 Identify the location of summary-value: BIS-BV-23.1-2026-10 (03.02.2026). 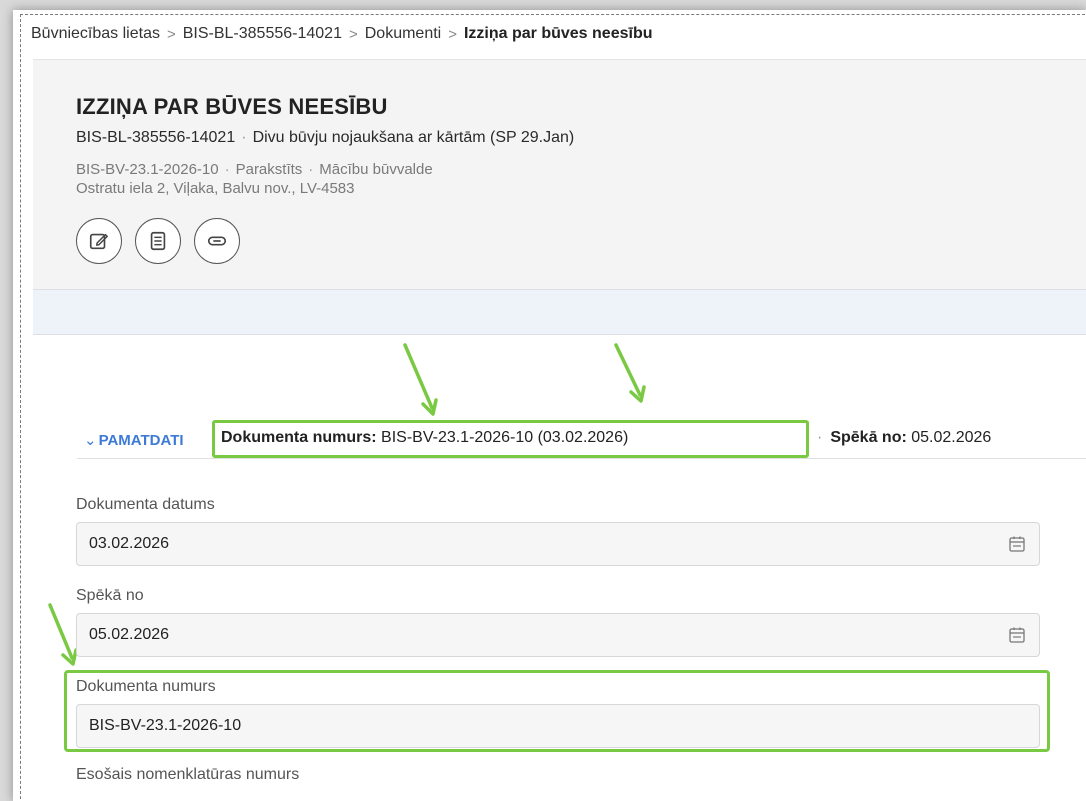
(505, 437).